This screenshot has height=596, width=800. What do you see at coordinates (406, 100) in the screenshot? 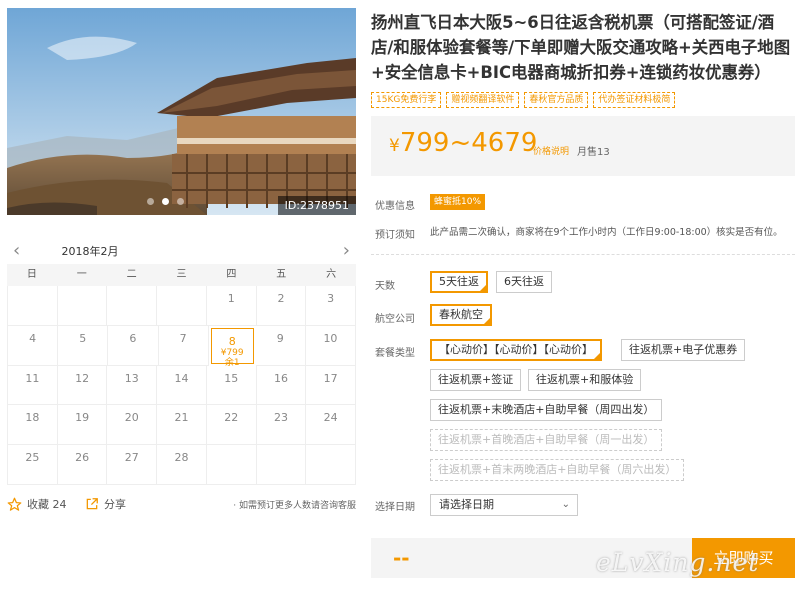
I see `product-tag: 15KG免费行李` at bounding box center [406, 100].